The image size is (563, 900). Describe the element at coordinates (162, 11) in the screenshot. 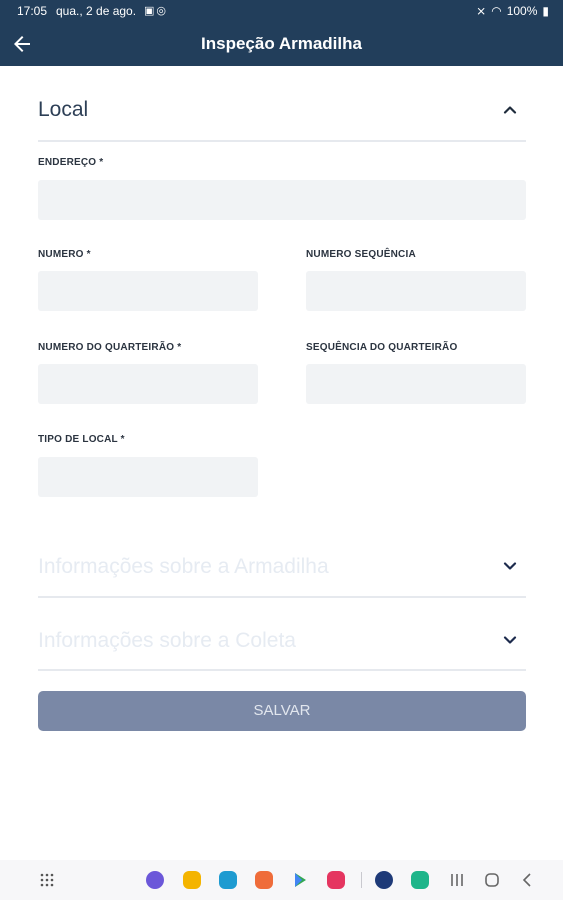

I see `whatsapp-icon: ◎` at that location.